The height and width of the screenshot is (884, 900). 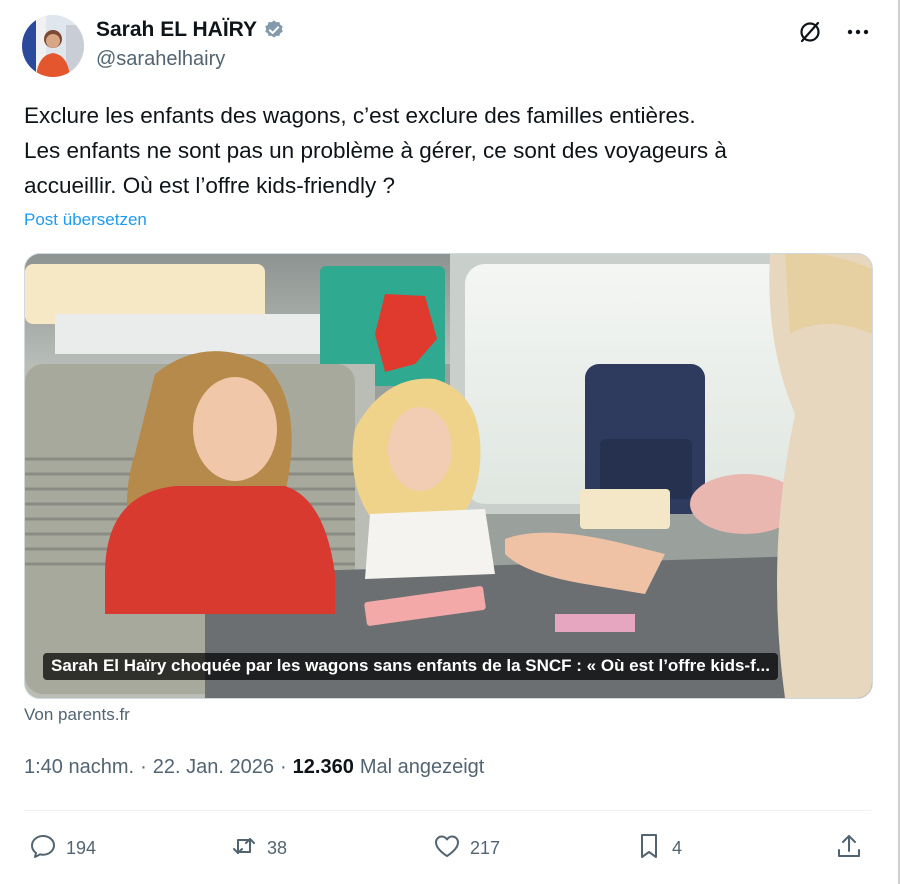 I want to click on view-count: 12.360, so click(x=323, y=767).